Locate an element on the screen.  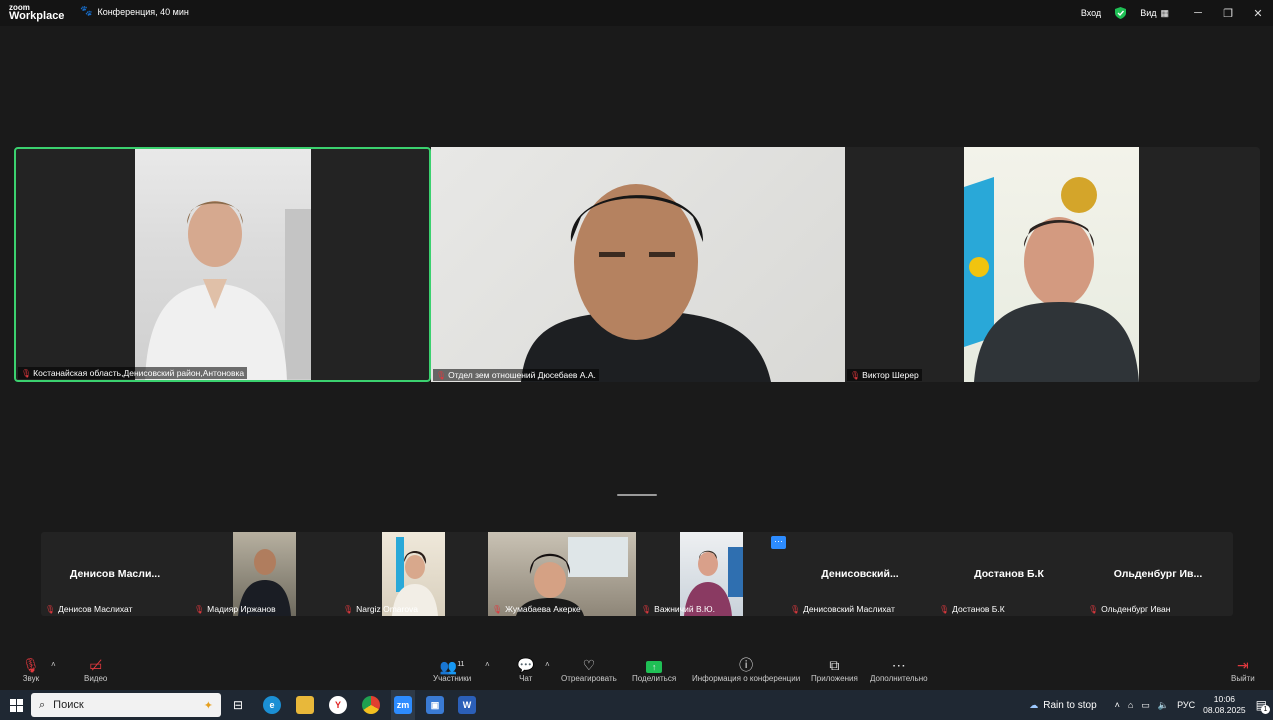
folder-icon is located at coordinates (305, 705).